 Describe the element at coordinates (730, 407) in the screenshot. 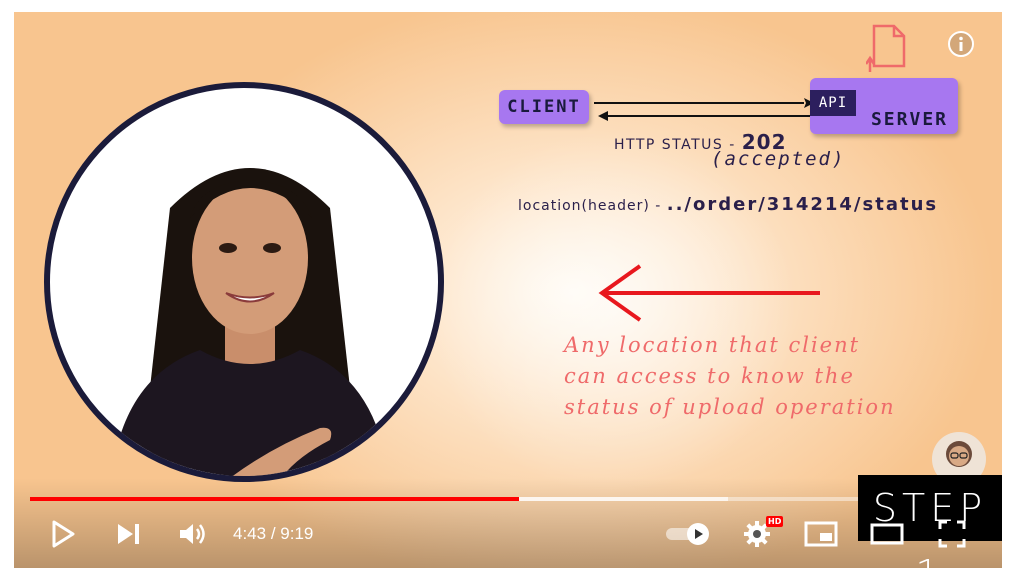

I see `note-line: status of upload operation` at that location.